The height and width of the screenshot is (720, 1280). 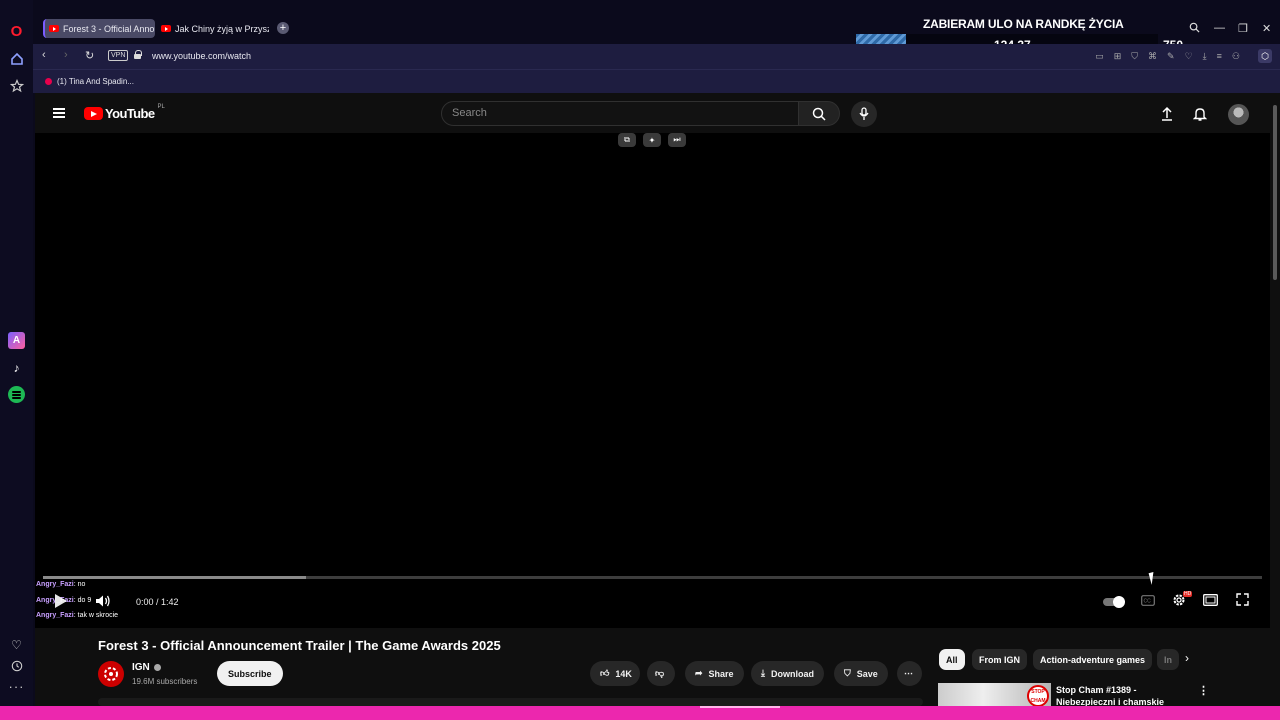 I want to click on lock-icon, so click(x=138, y=54).